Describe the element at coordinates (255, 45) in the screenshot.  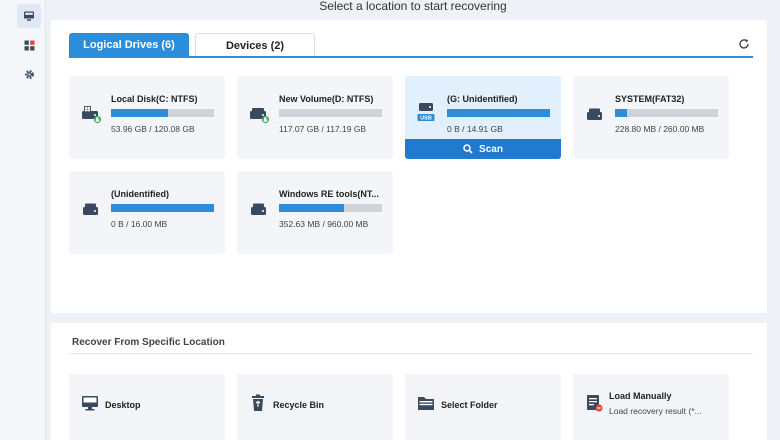
I see `tab-devices: Devices (2)` at that location.